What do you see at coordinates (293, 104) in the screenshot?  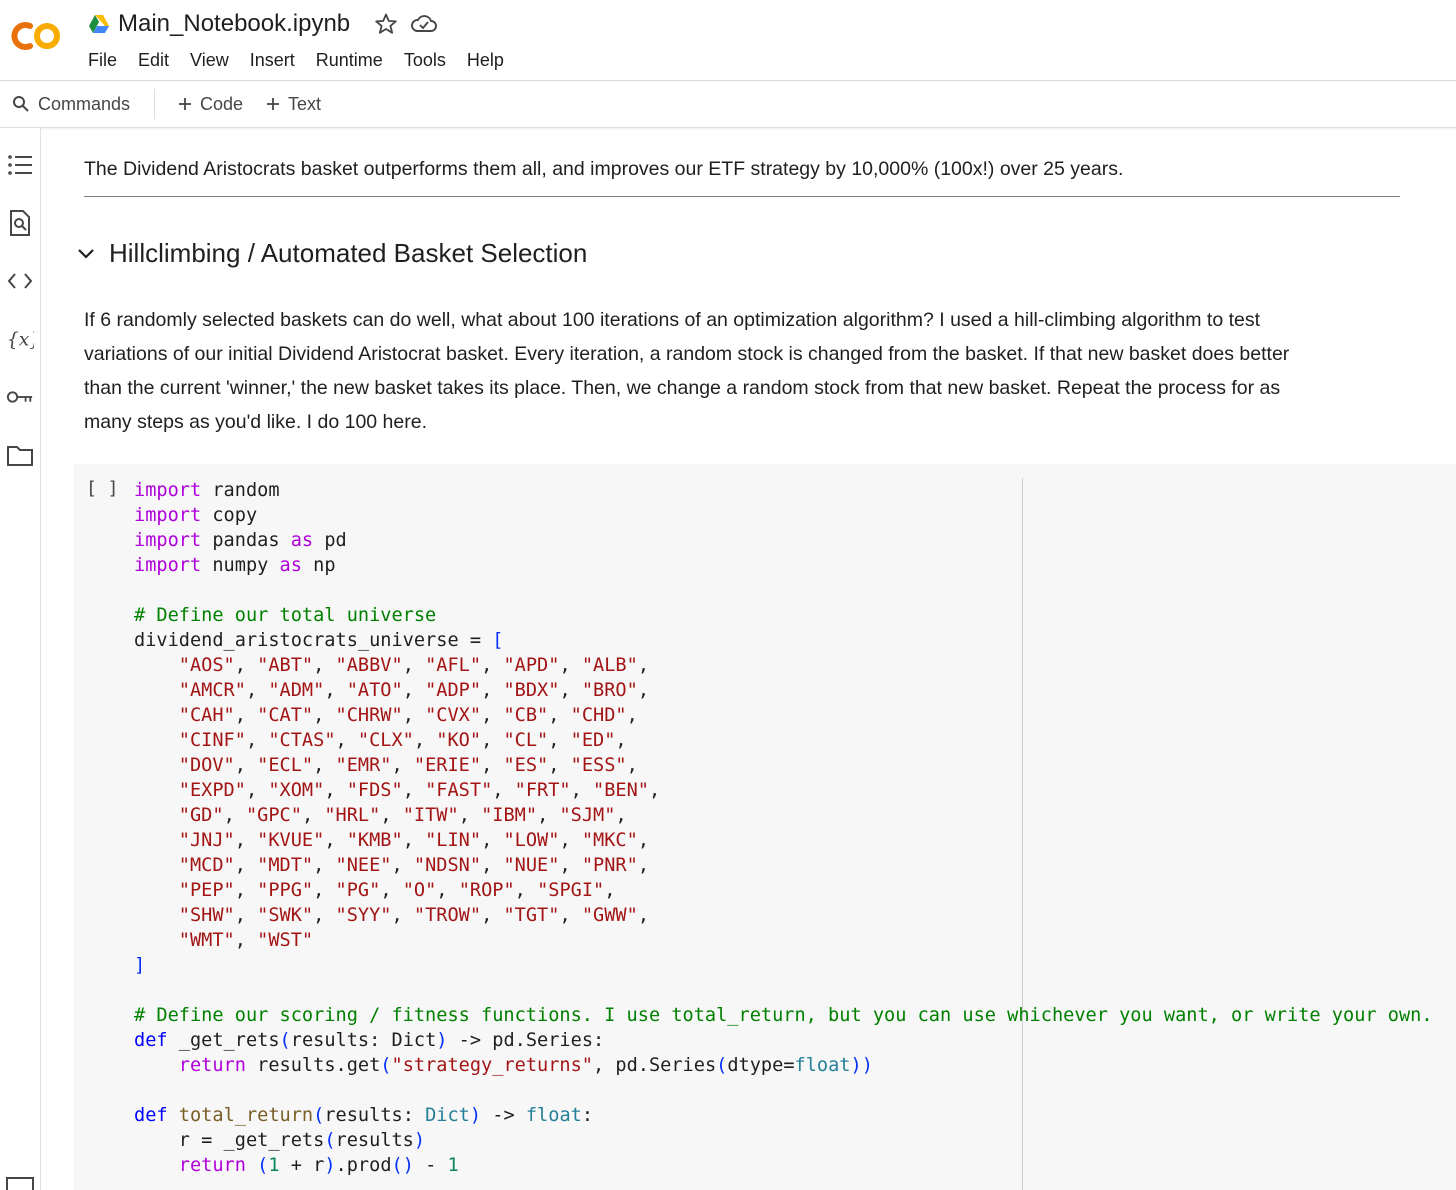 I see `add-text-button: Text` at bounding box center [293, 104].